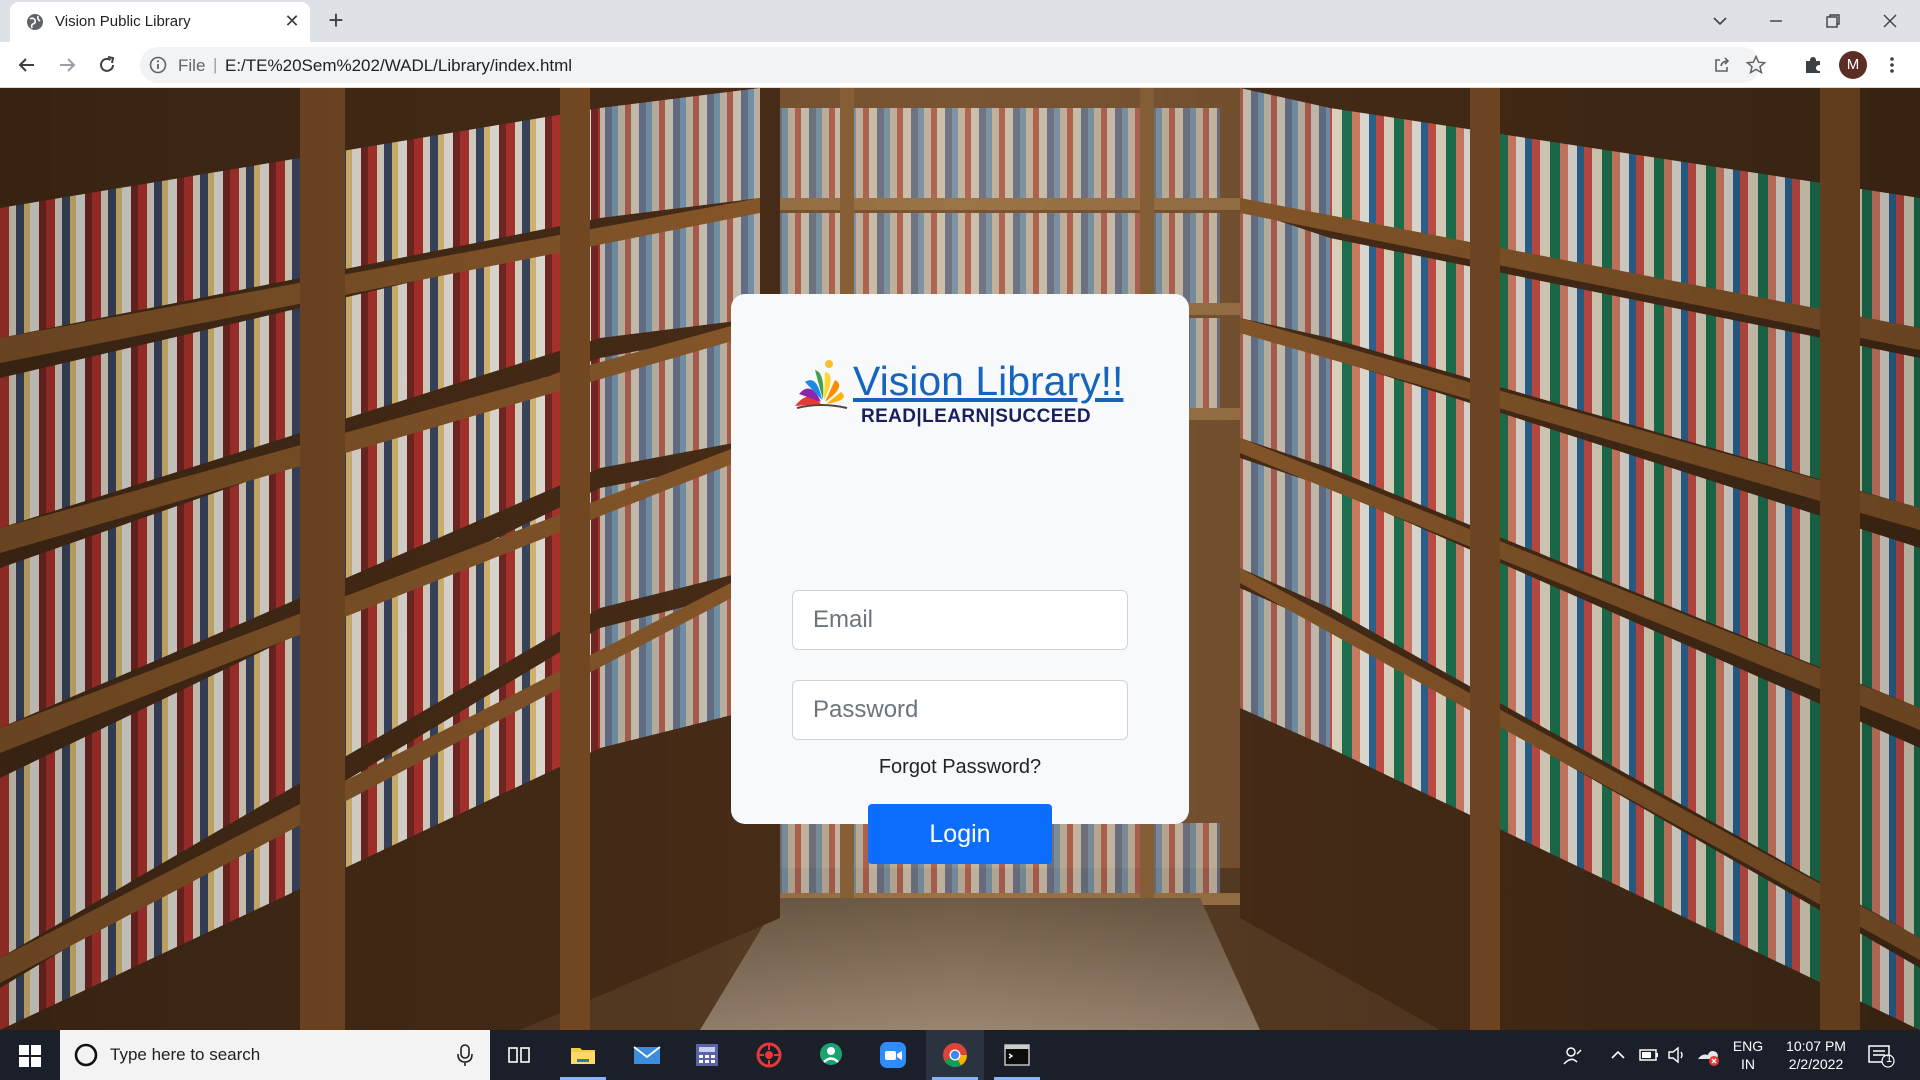  I want to click on close-tab-icon: ✕, so click(292, 21).